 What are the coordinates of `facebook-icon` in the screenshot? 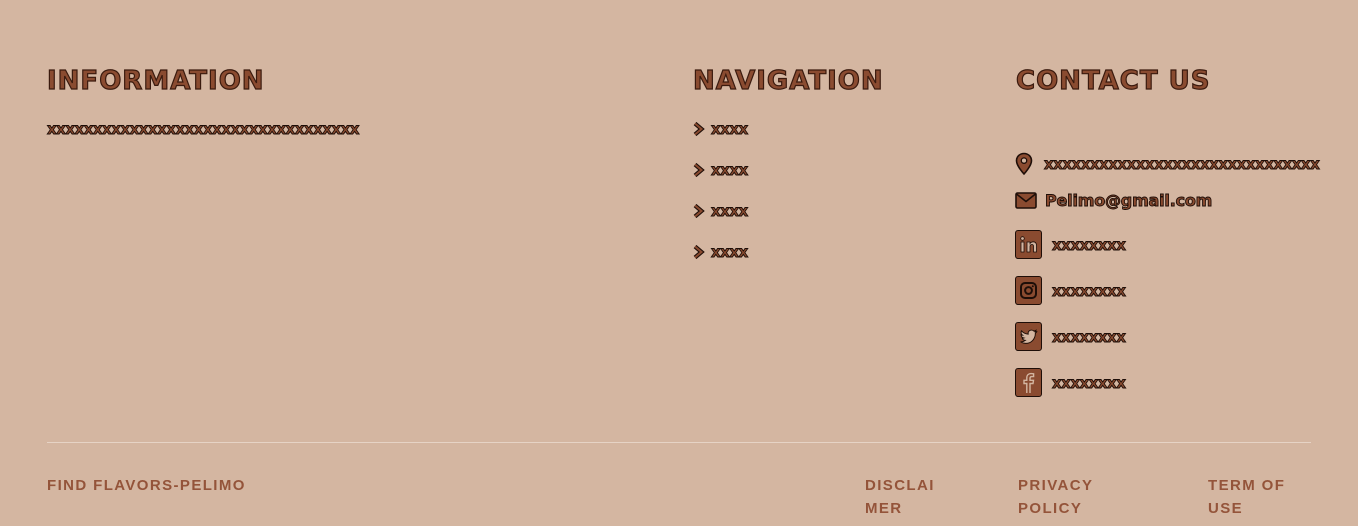 It's located at (1028, 382).